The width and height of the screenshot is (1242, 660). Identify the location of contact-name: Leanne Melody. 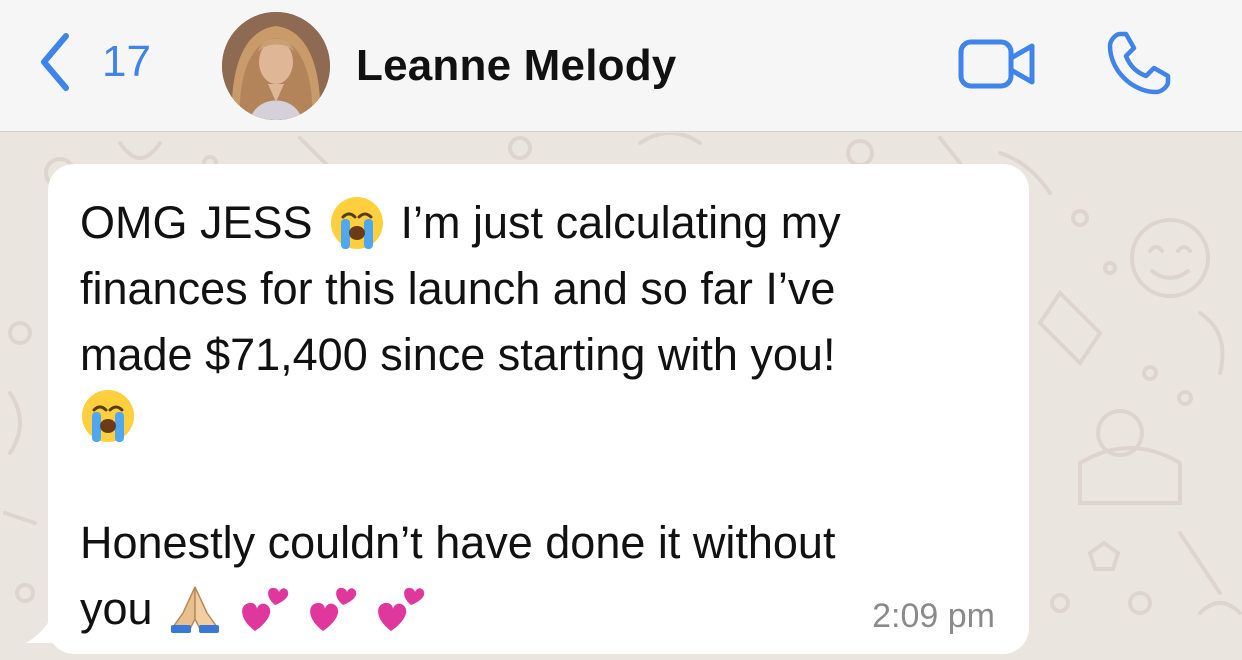
(516, 65).